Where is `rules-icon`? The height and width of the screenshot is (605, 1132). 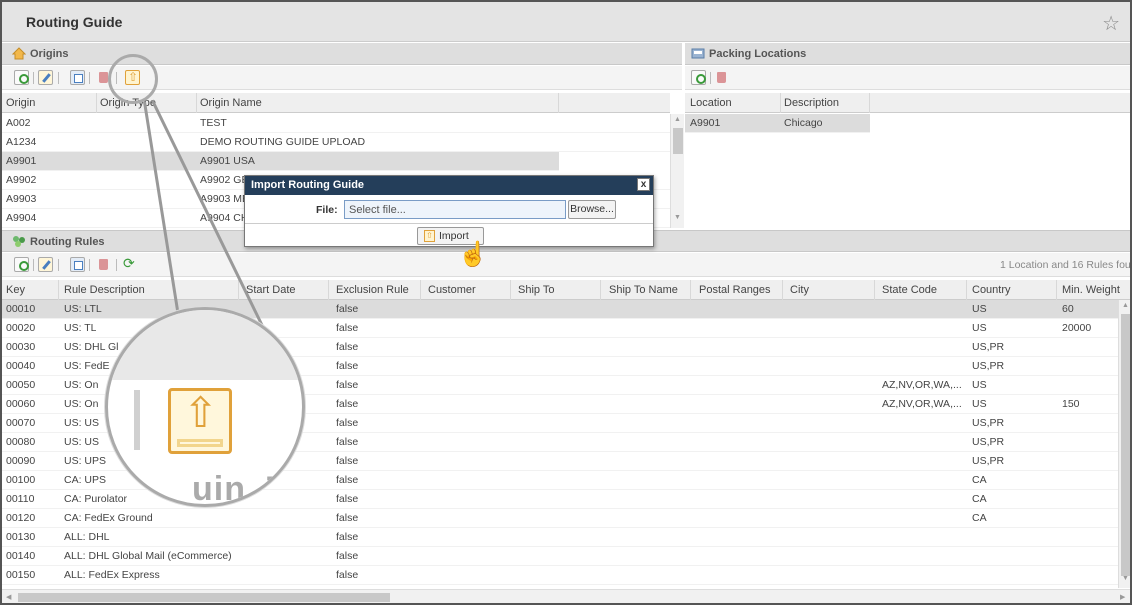
rules-icon is located at coordinates (19, 241).